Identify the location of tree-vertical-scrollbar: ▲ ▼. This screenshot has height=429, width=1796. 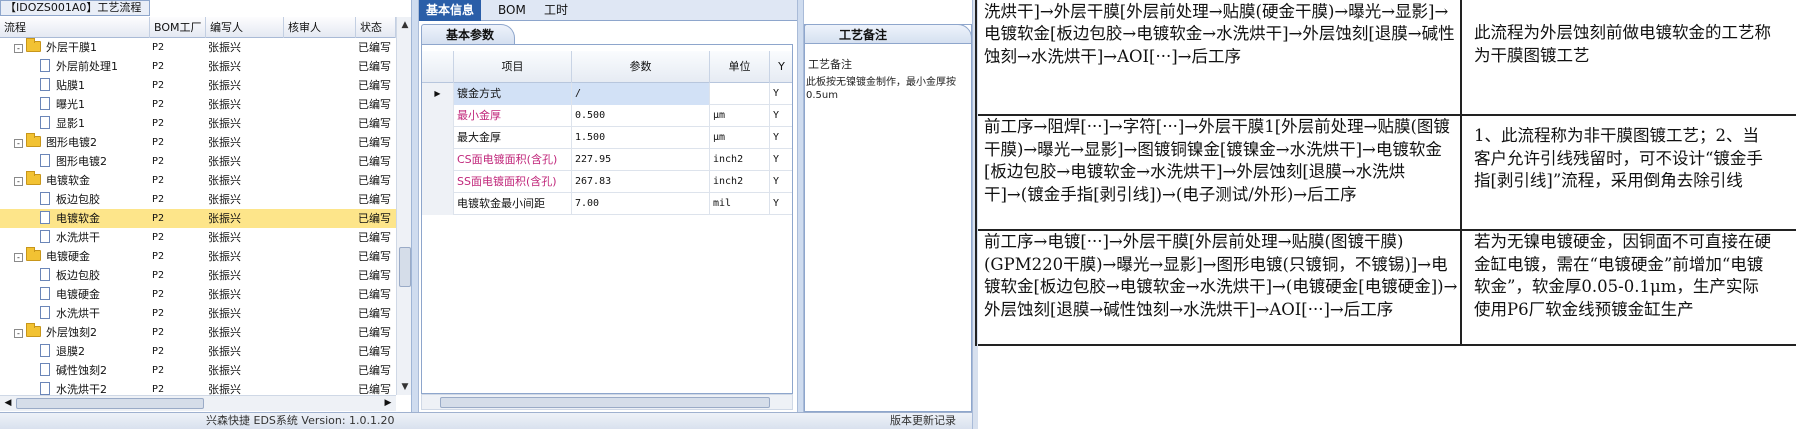
(403, 206).